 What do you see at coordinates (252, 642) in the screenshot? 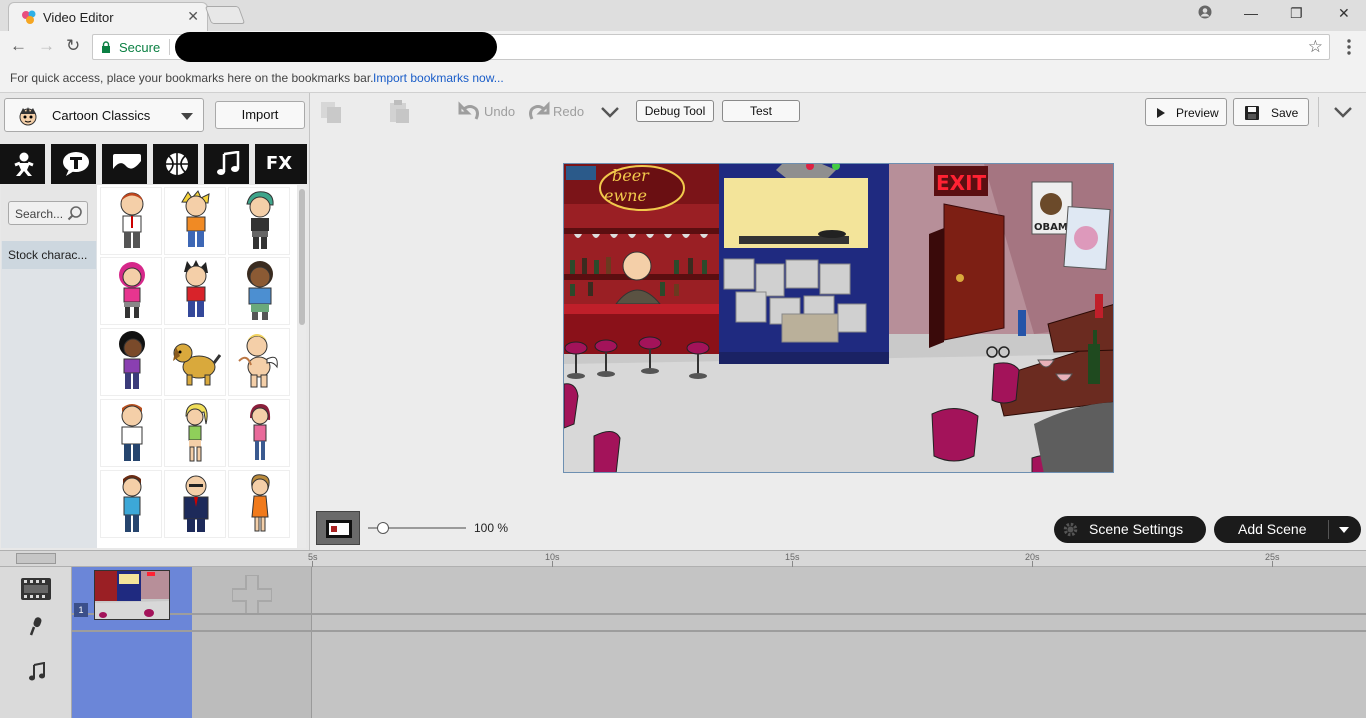
I see `add-scene-slot` at bounding box center [252, 642].